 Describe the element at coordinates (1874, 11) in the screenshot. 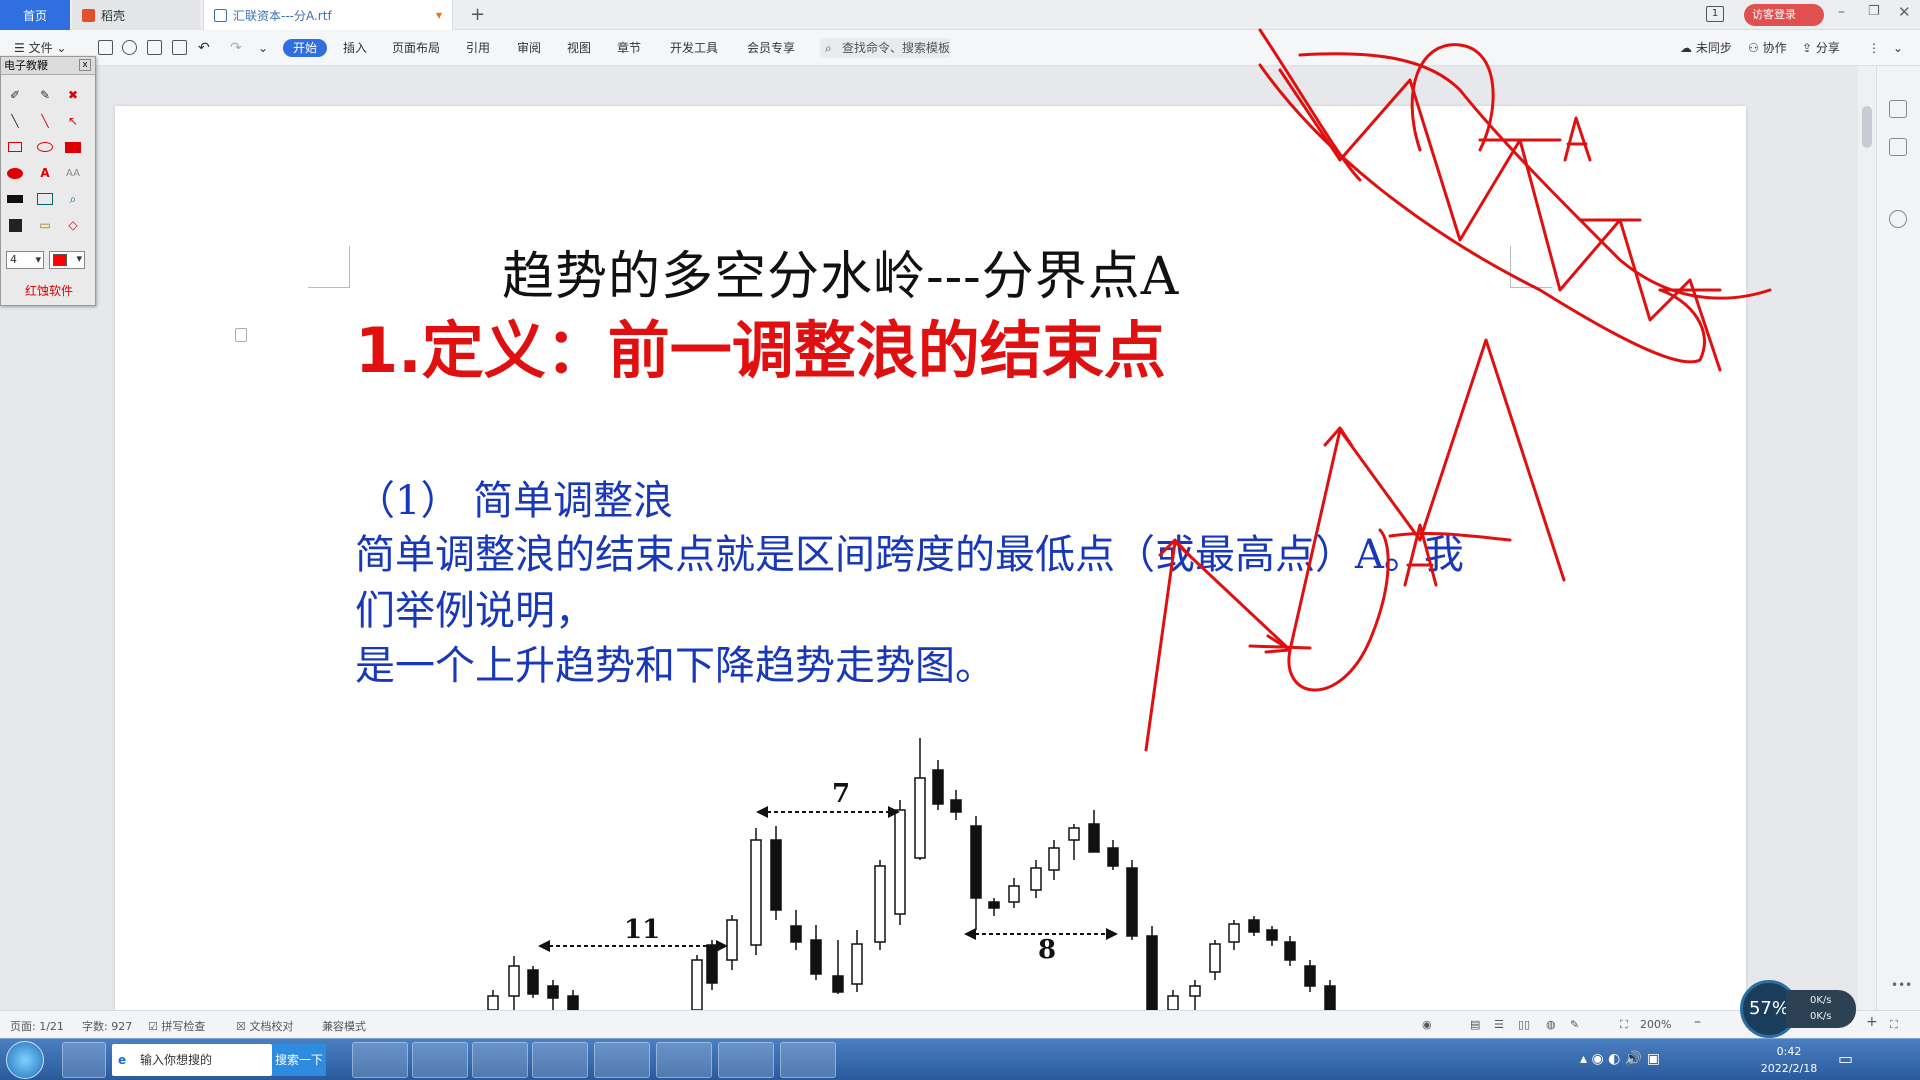

I see `restore-icon: ❐` at that location.